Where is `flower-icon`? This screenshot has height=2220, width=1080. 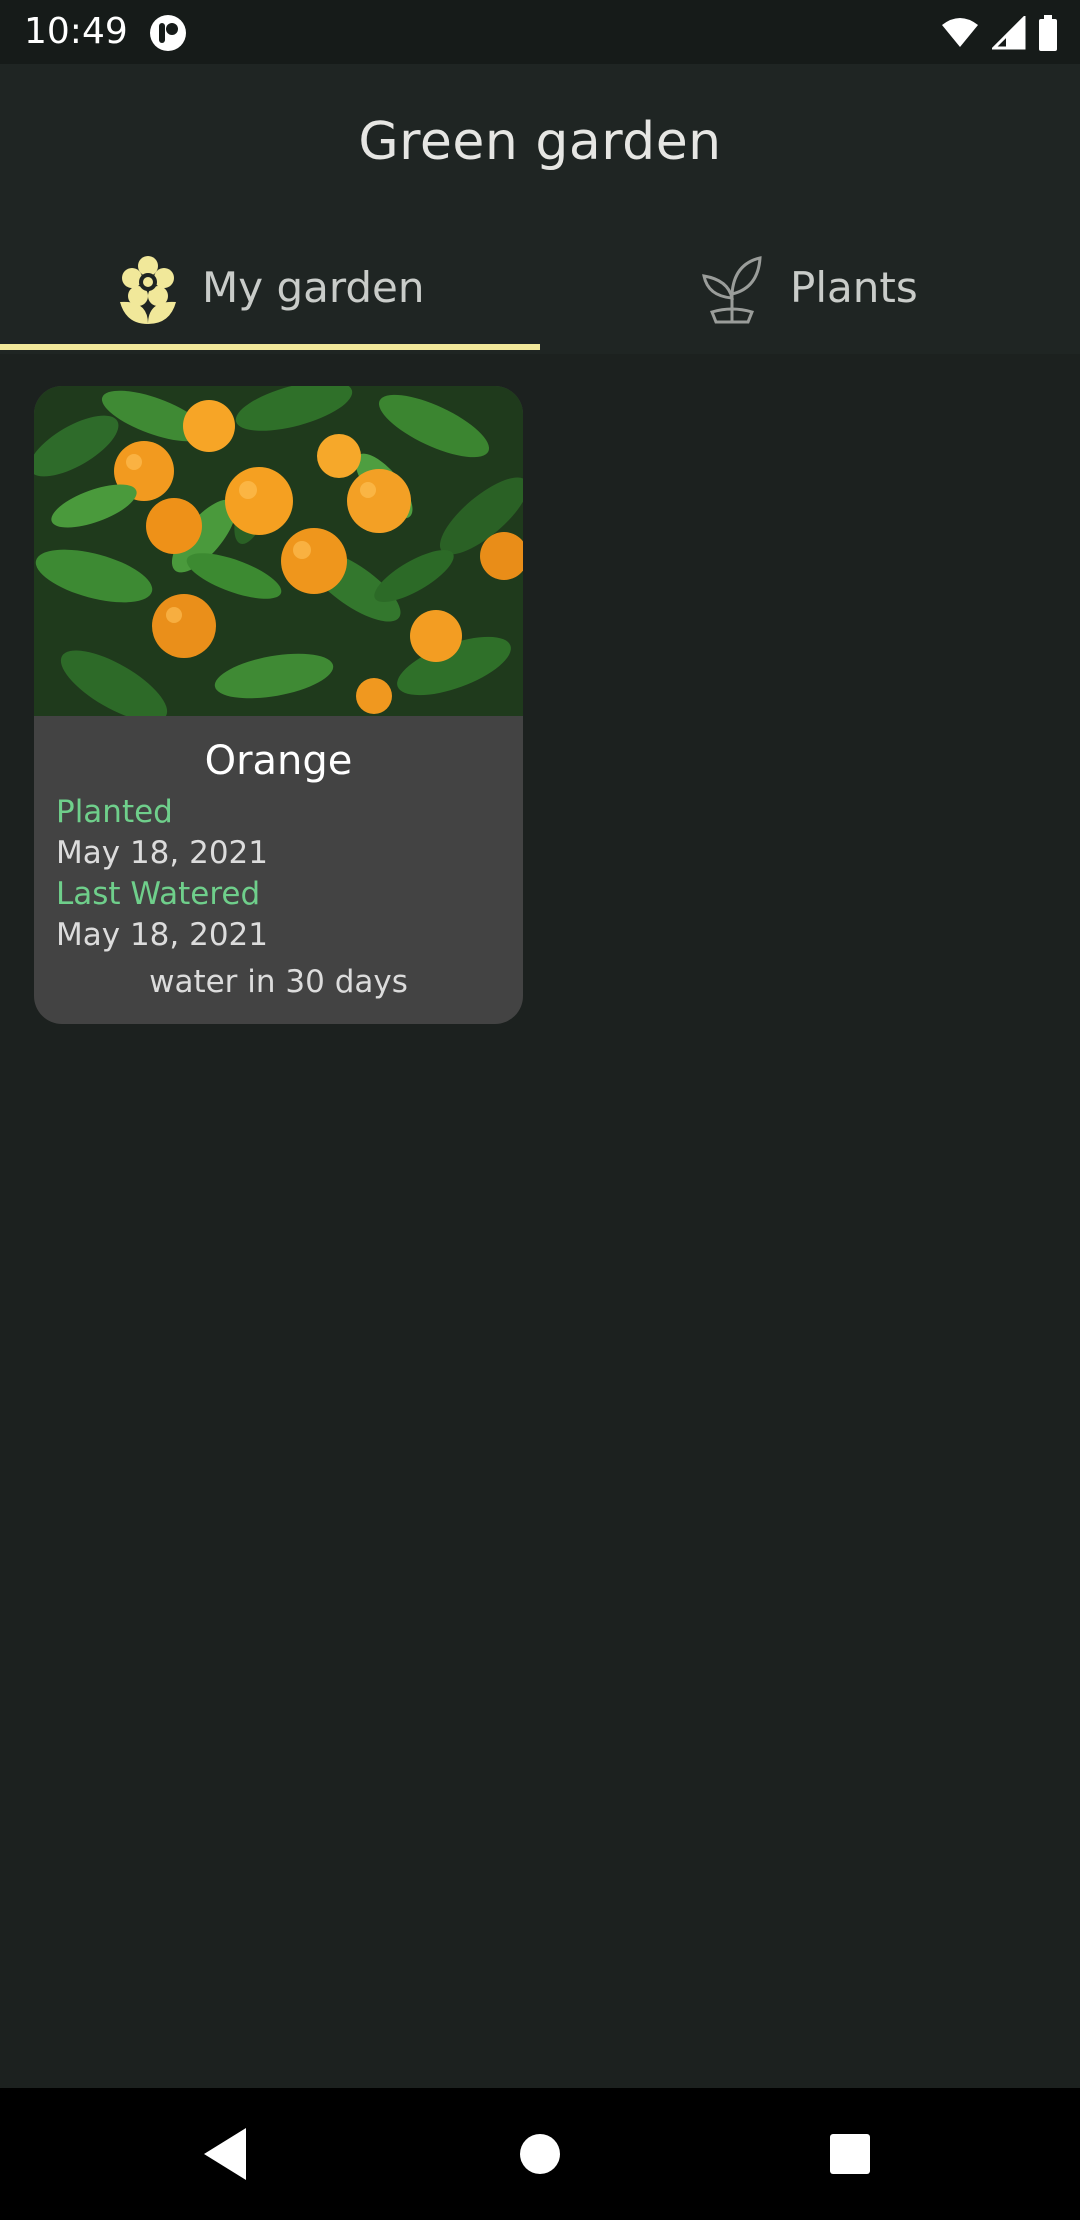
flower-icon is located at coordinates (148, 290).